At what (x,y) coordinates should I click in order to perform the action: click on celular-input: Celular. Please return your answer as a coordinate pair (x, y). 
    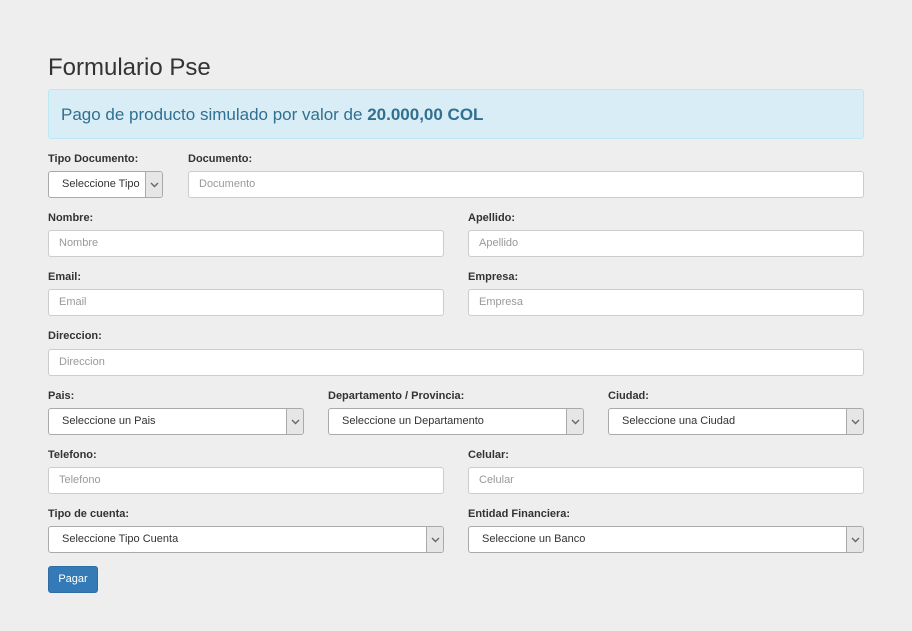
    Looking at the image, I should click on (666, 480).